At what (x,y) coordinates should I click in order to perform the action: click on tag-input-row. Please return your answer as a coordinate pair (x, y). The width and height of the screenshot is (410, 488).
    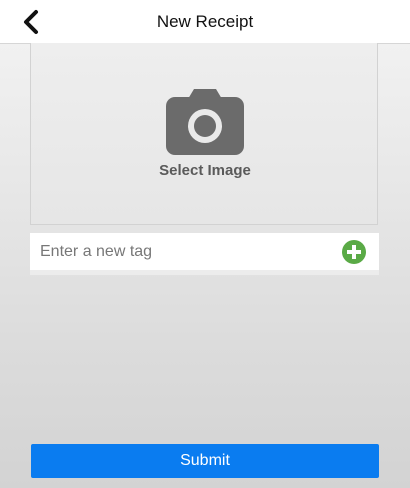
    Looking at the image, I should click on (204, 254).